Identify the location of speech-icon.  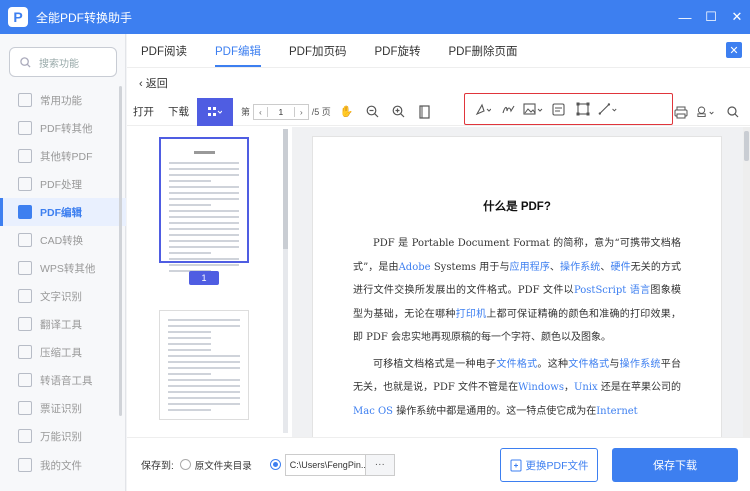
(25, 380).